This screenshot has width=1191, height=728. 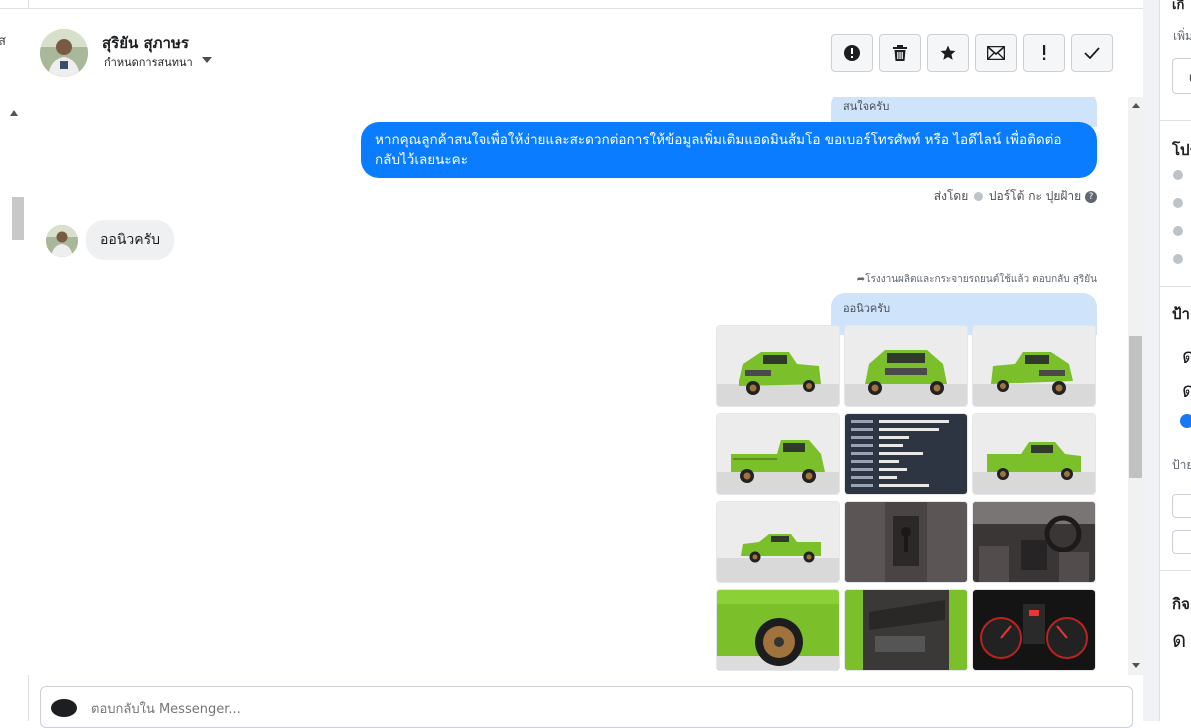 I want to click on reply-composer, so click(x=586, y=707).